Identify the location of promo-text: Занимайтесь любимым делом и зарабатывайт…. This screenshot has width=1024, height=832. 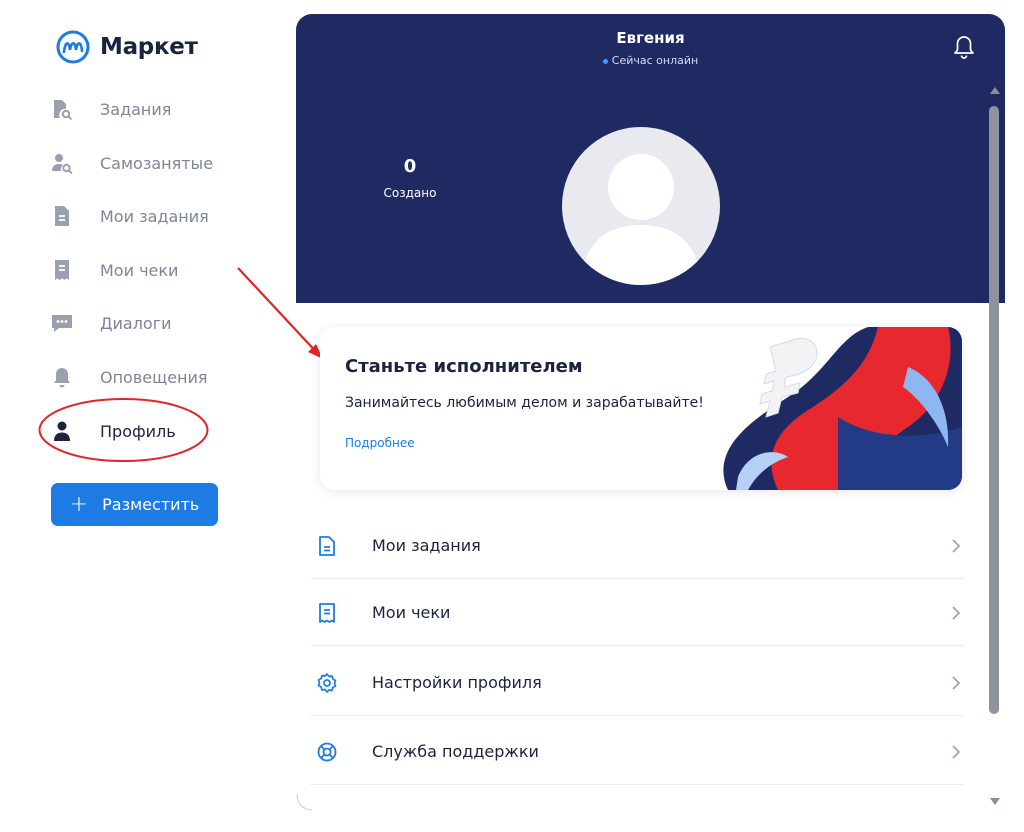
(524, 403).